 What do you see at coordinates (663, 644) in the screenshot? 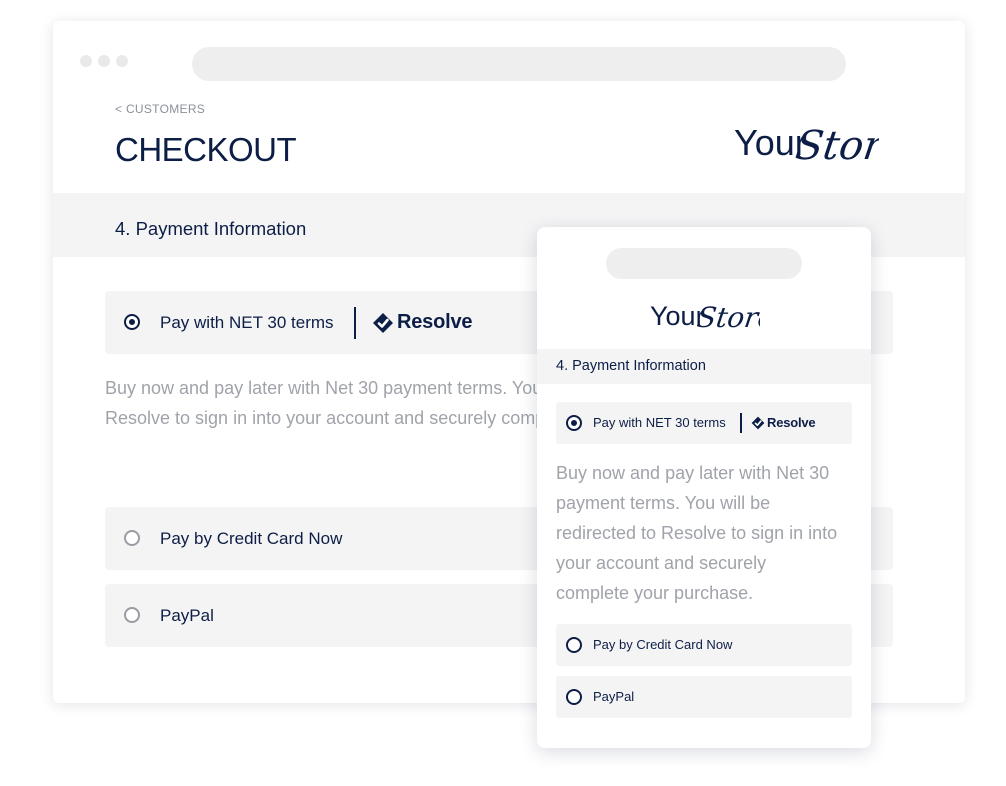
I see `mobile-option-credit-card-label: Pay by Credit Card Now` at bounding box center [663, 644].